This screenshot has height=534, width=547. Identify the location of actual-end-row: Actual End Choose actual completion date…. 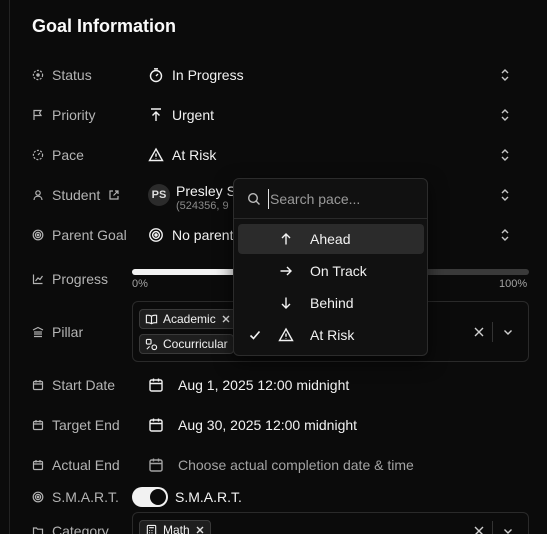
(289, 465).